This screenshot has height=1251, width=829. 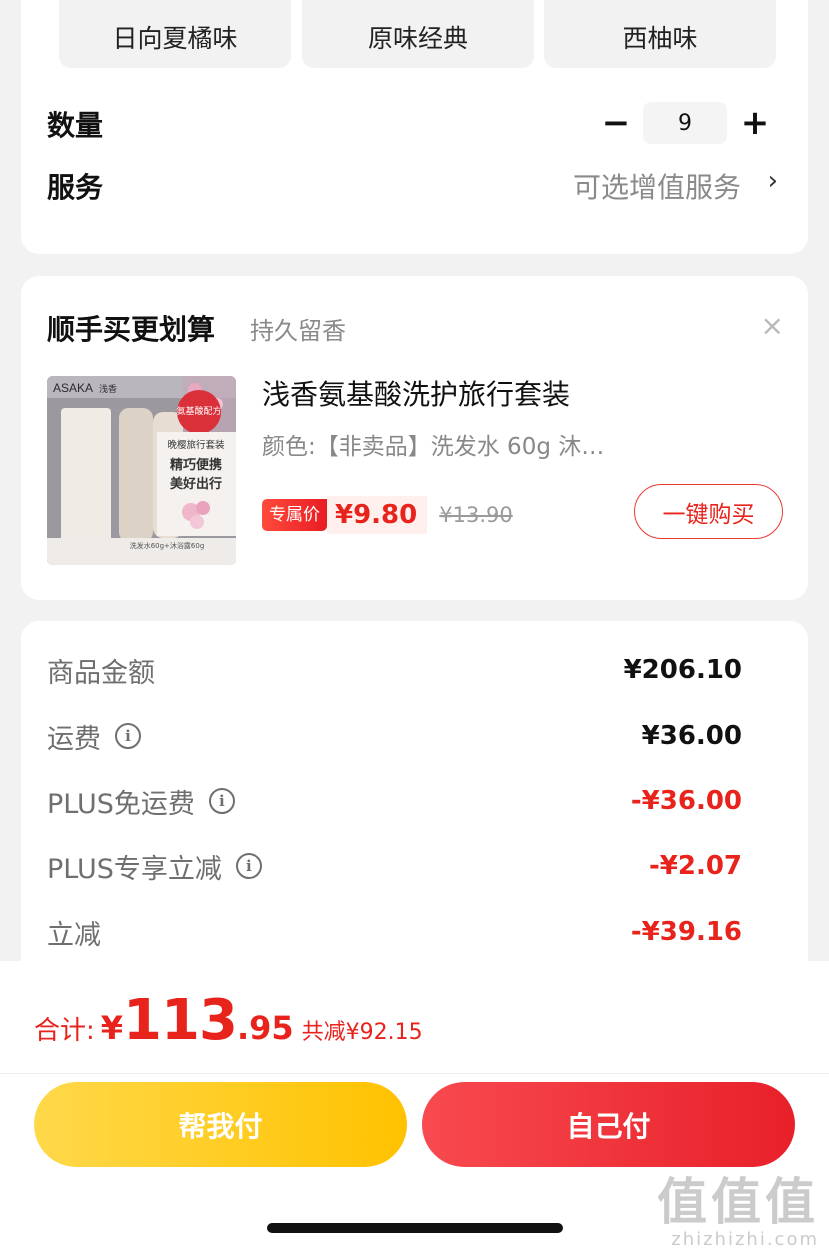 I want to click on image-badge-text: 氨基酸配方, so click(x=198, y=411).